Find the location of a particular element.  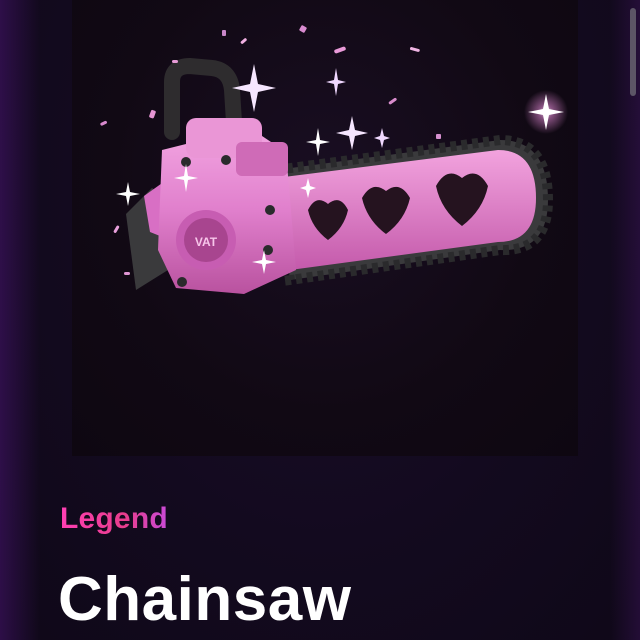

item-title: Chainsaw is located at coordinates (205, 599).